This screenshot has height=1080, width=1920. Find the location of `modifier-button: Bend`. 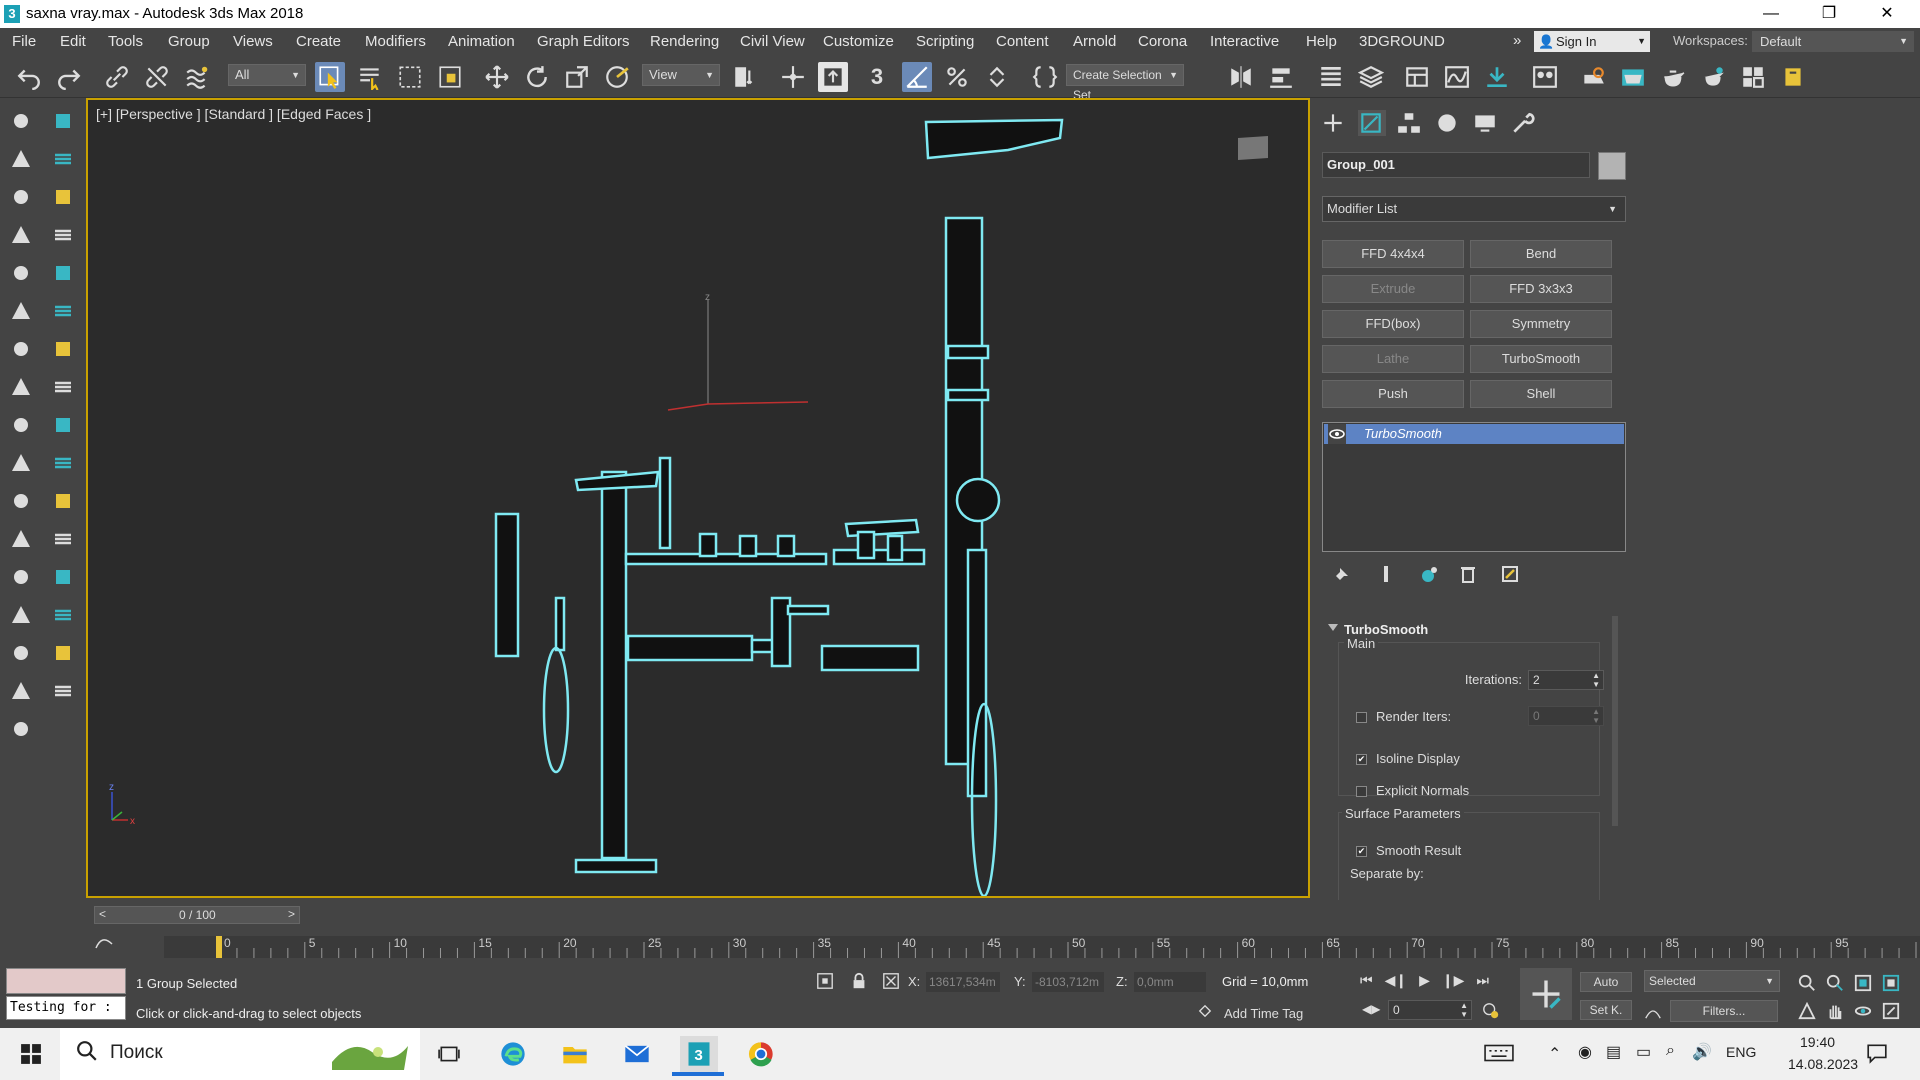

modifier-button: Bend is located at coordinates (1541, 254).